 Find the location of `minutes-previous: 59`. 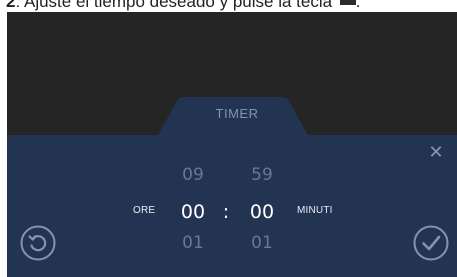

minutes-previous: 59 is located at coordinates (262, 175).